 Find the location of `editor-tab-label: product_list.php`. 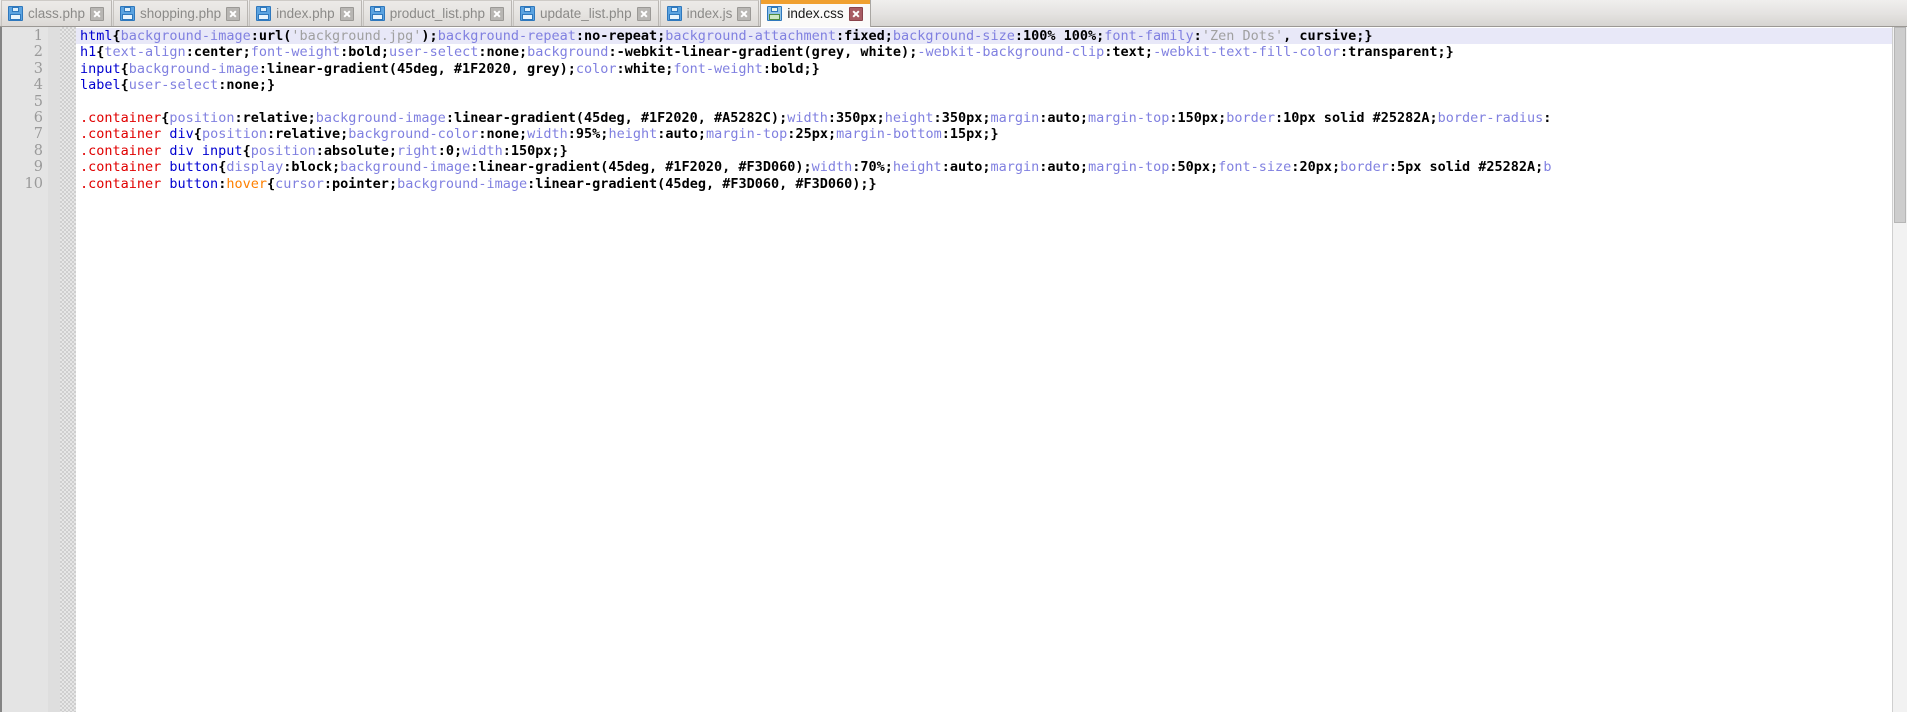

editor-tab-label: product_list.php is located at coordinates (437, 13).